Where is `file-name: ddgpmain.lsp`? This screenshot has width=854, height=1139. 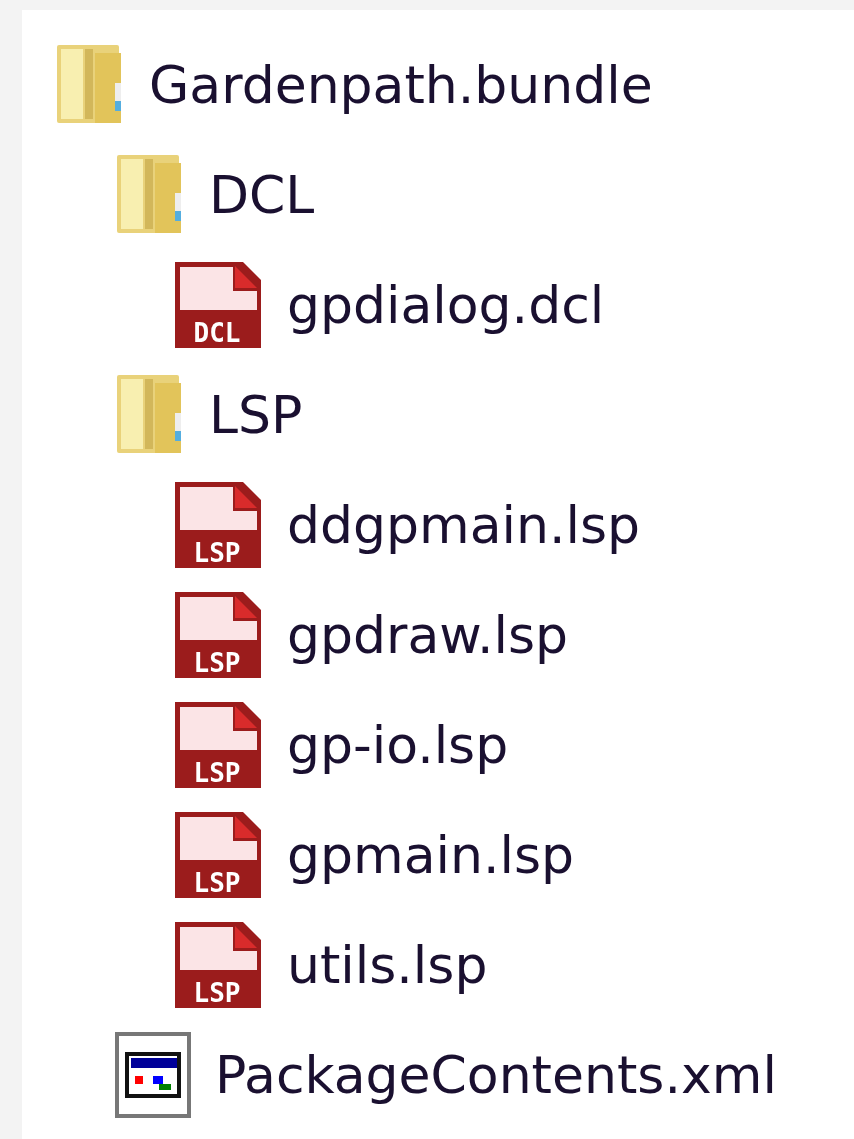
file-name: ddgpmain.lsp is located at coordinates (464, 525).